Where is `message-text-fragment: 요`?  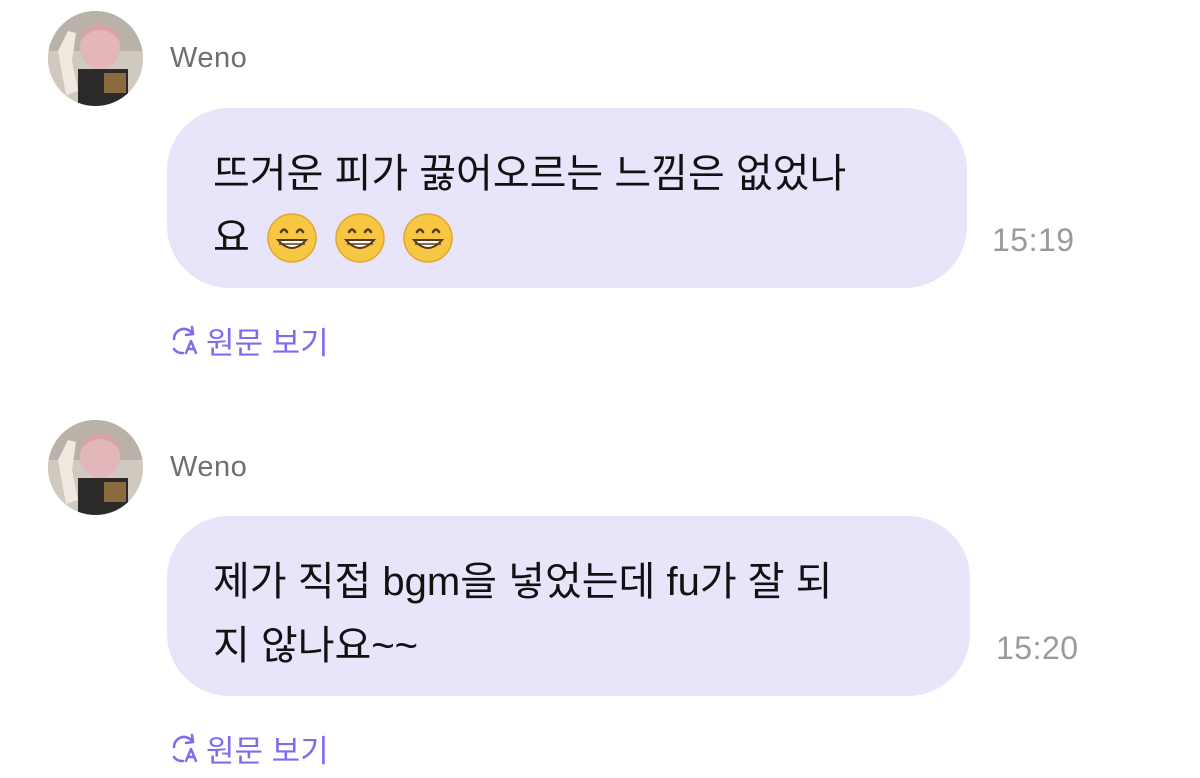
message-text-fragment: 요 is located at coordinates (231, 238).